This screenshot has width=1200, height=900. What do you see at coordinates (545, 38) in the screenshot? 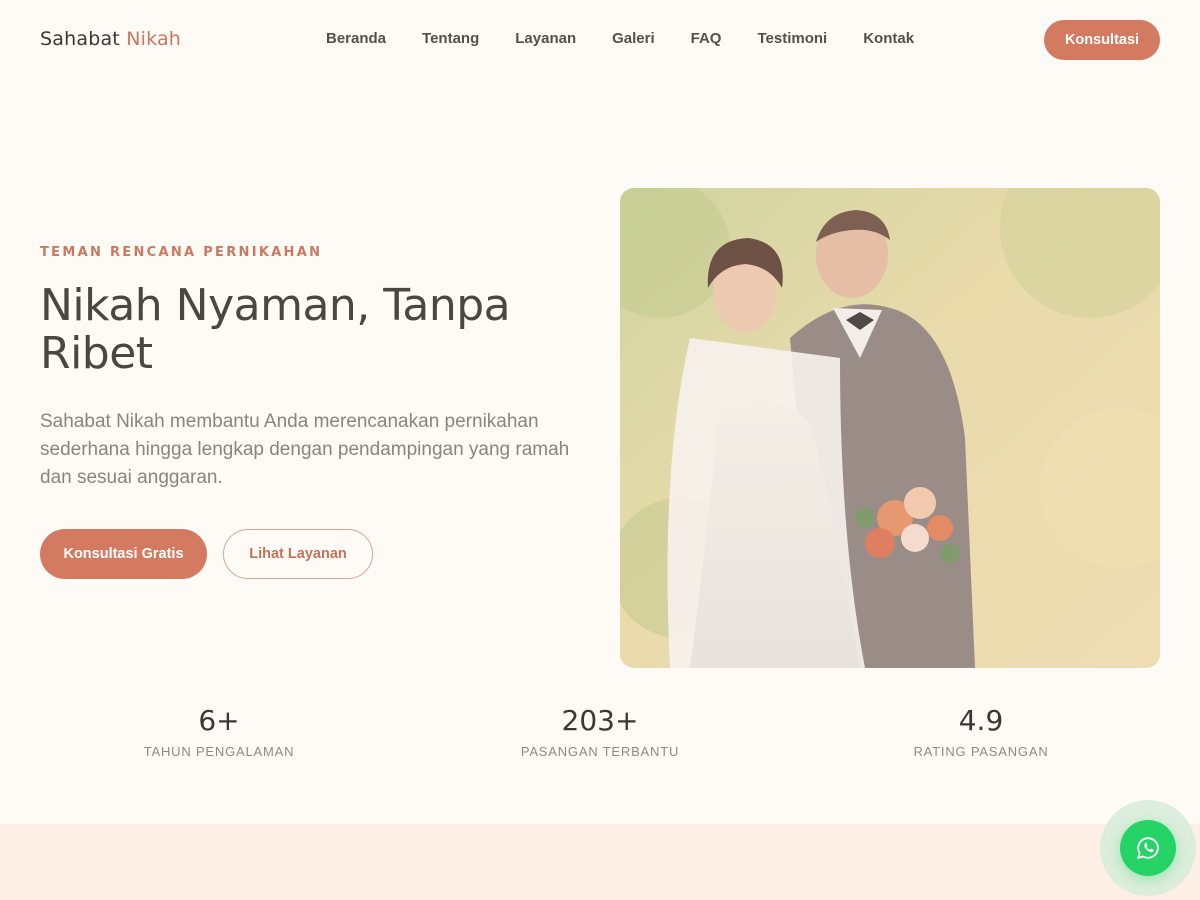
I see `nav-link-layanan: Layanan` at bounding box center [545, 38].